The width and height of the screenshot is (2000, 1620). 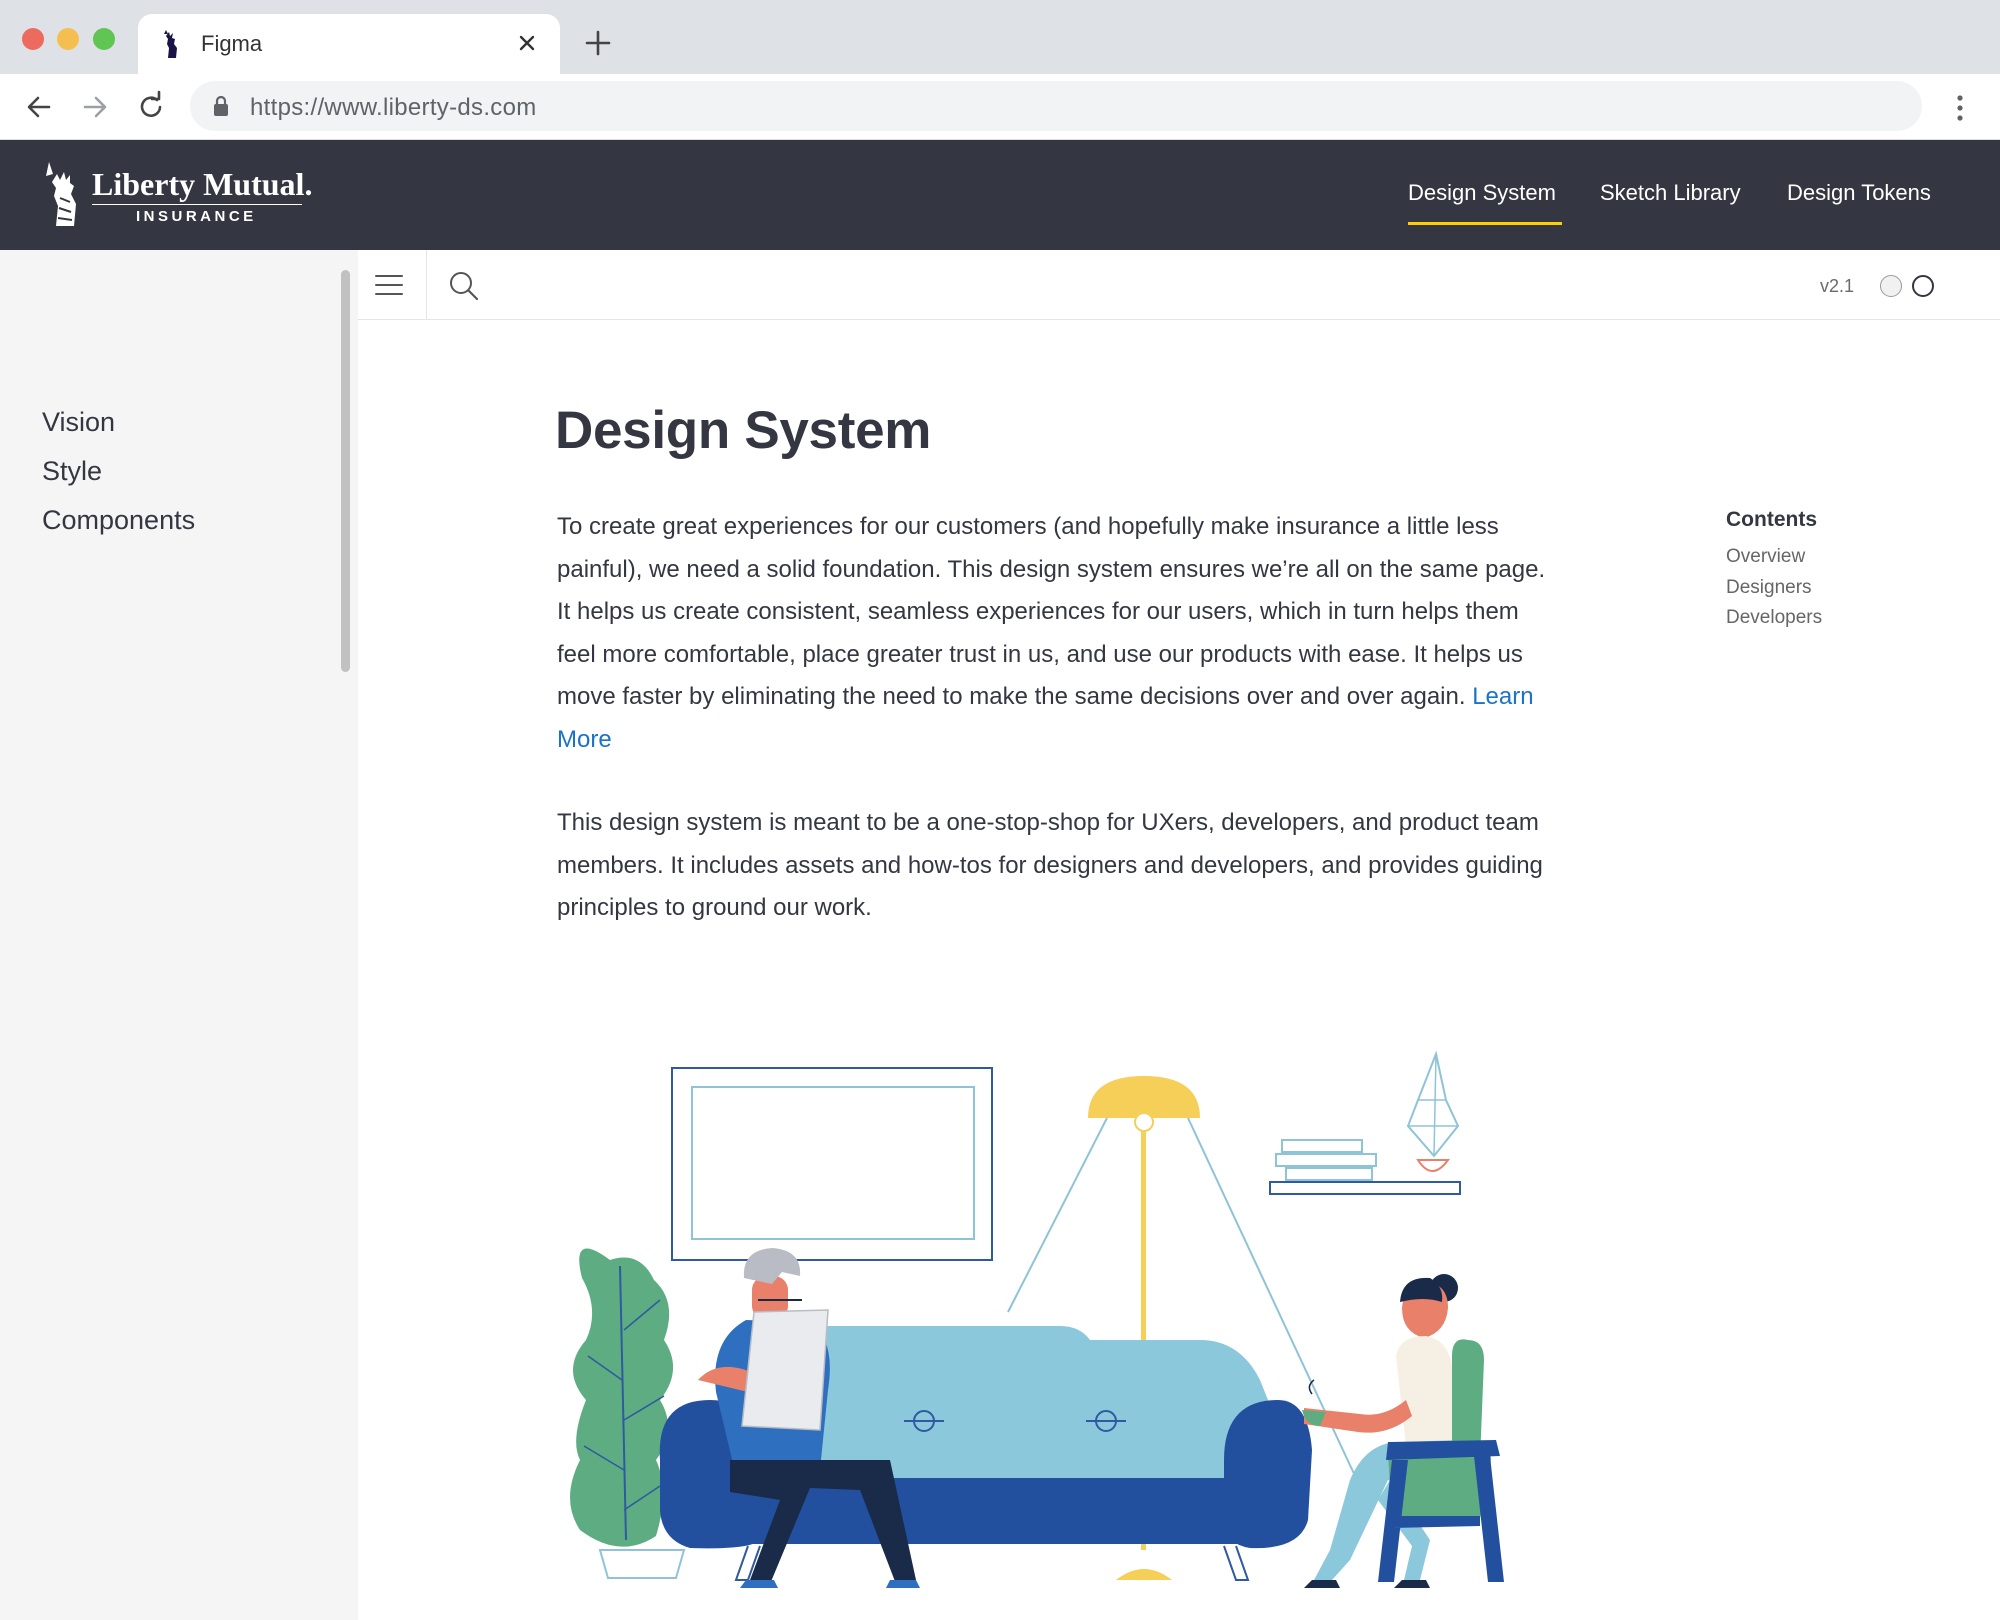 I want to click on liberty-statue-icon, so click(x=170, y=44).